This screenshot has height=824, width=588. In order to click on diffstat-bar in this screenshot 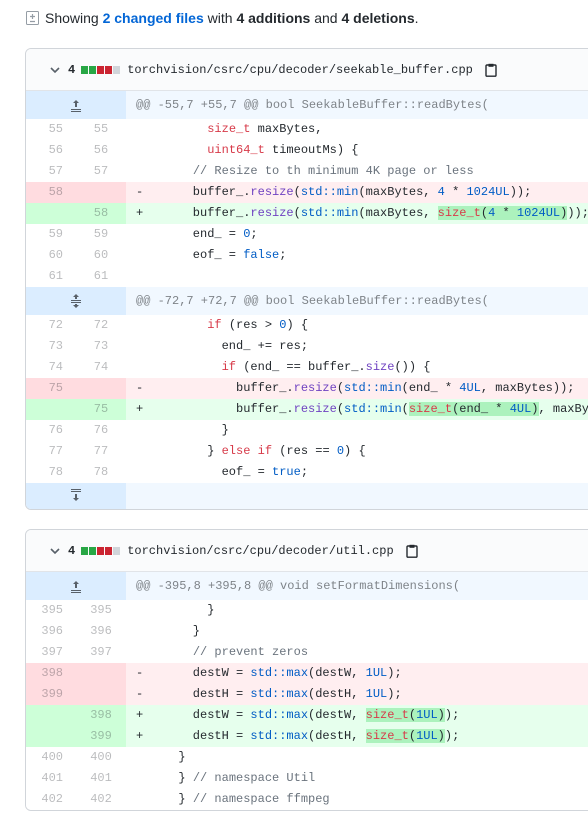, I will do `click(101, 69)`.